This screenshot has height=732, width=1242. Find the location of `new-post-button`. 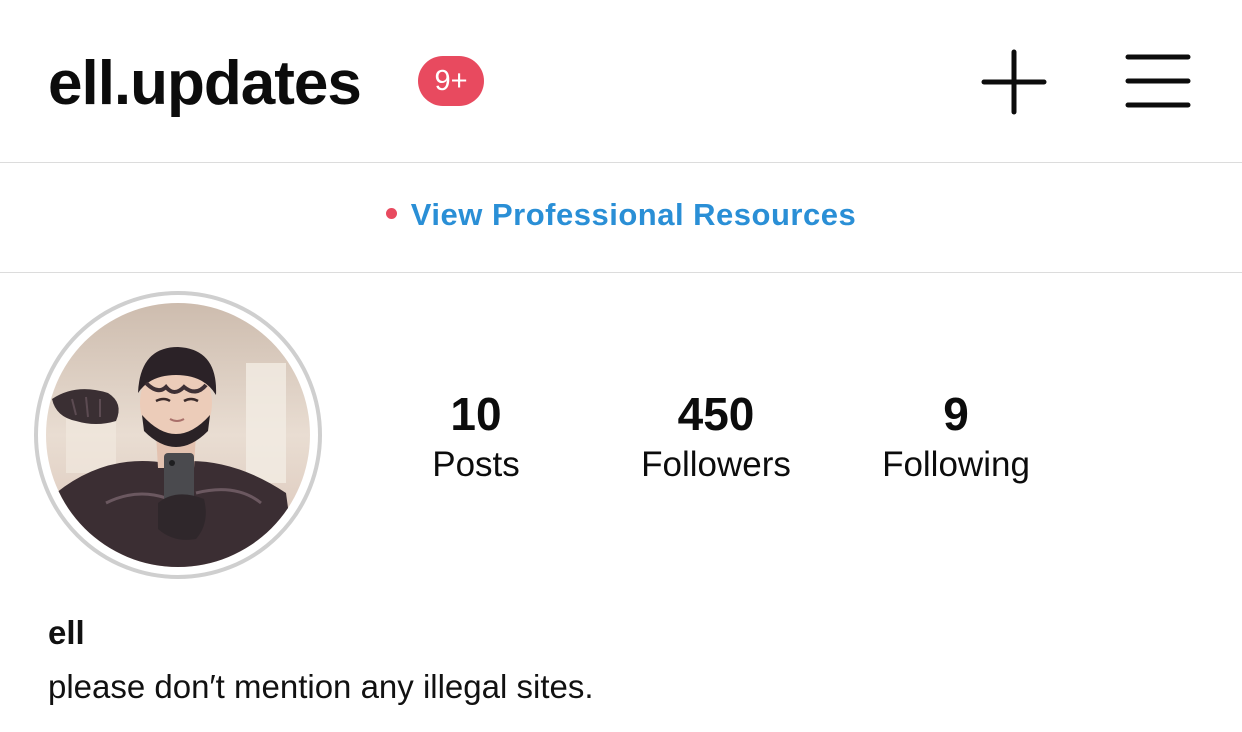

new-post-button is located at coordinates (1014, 82).